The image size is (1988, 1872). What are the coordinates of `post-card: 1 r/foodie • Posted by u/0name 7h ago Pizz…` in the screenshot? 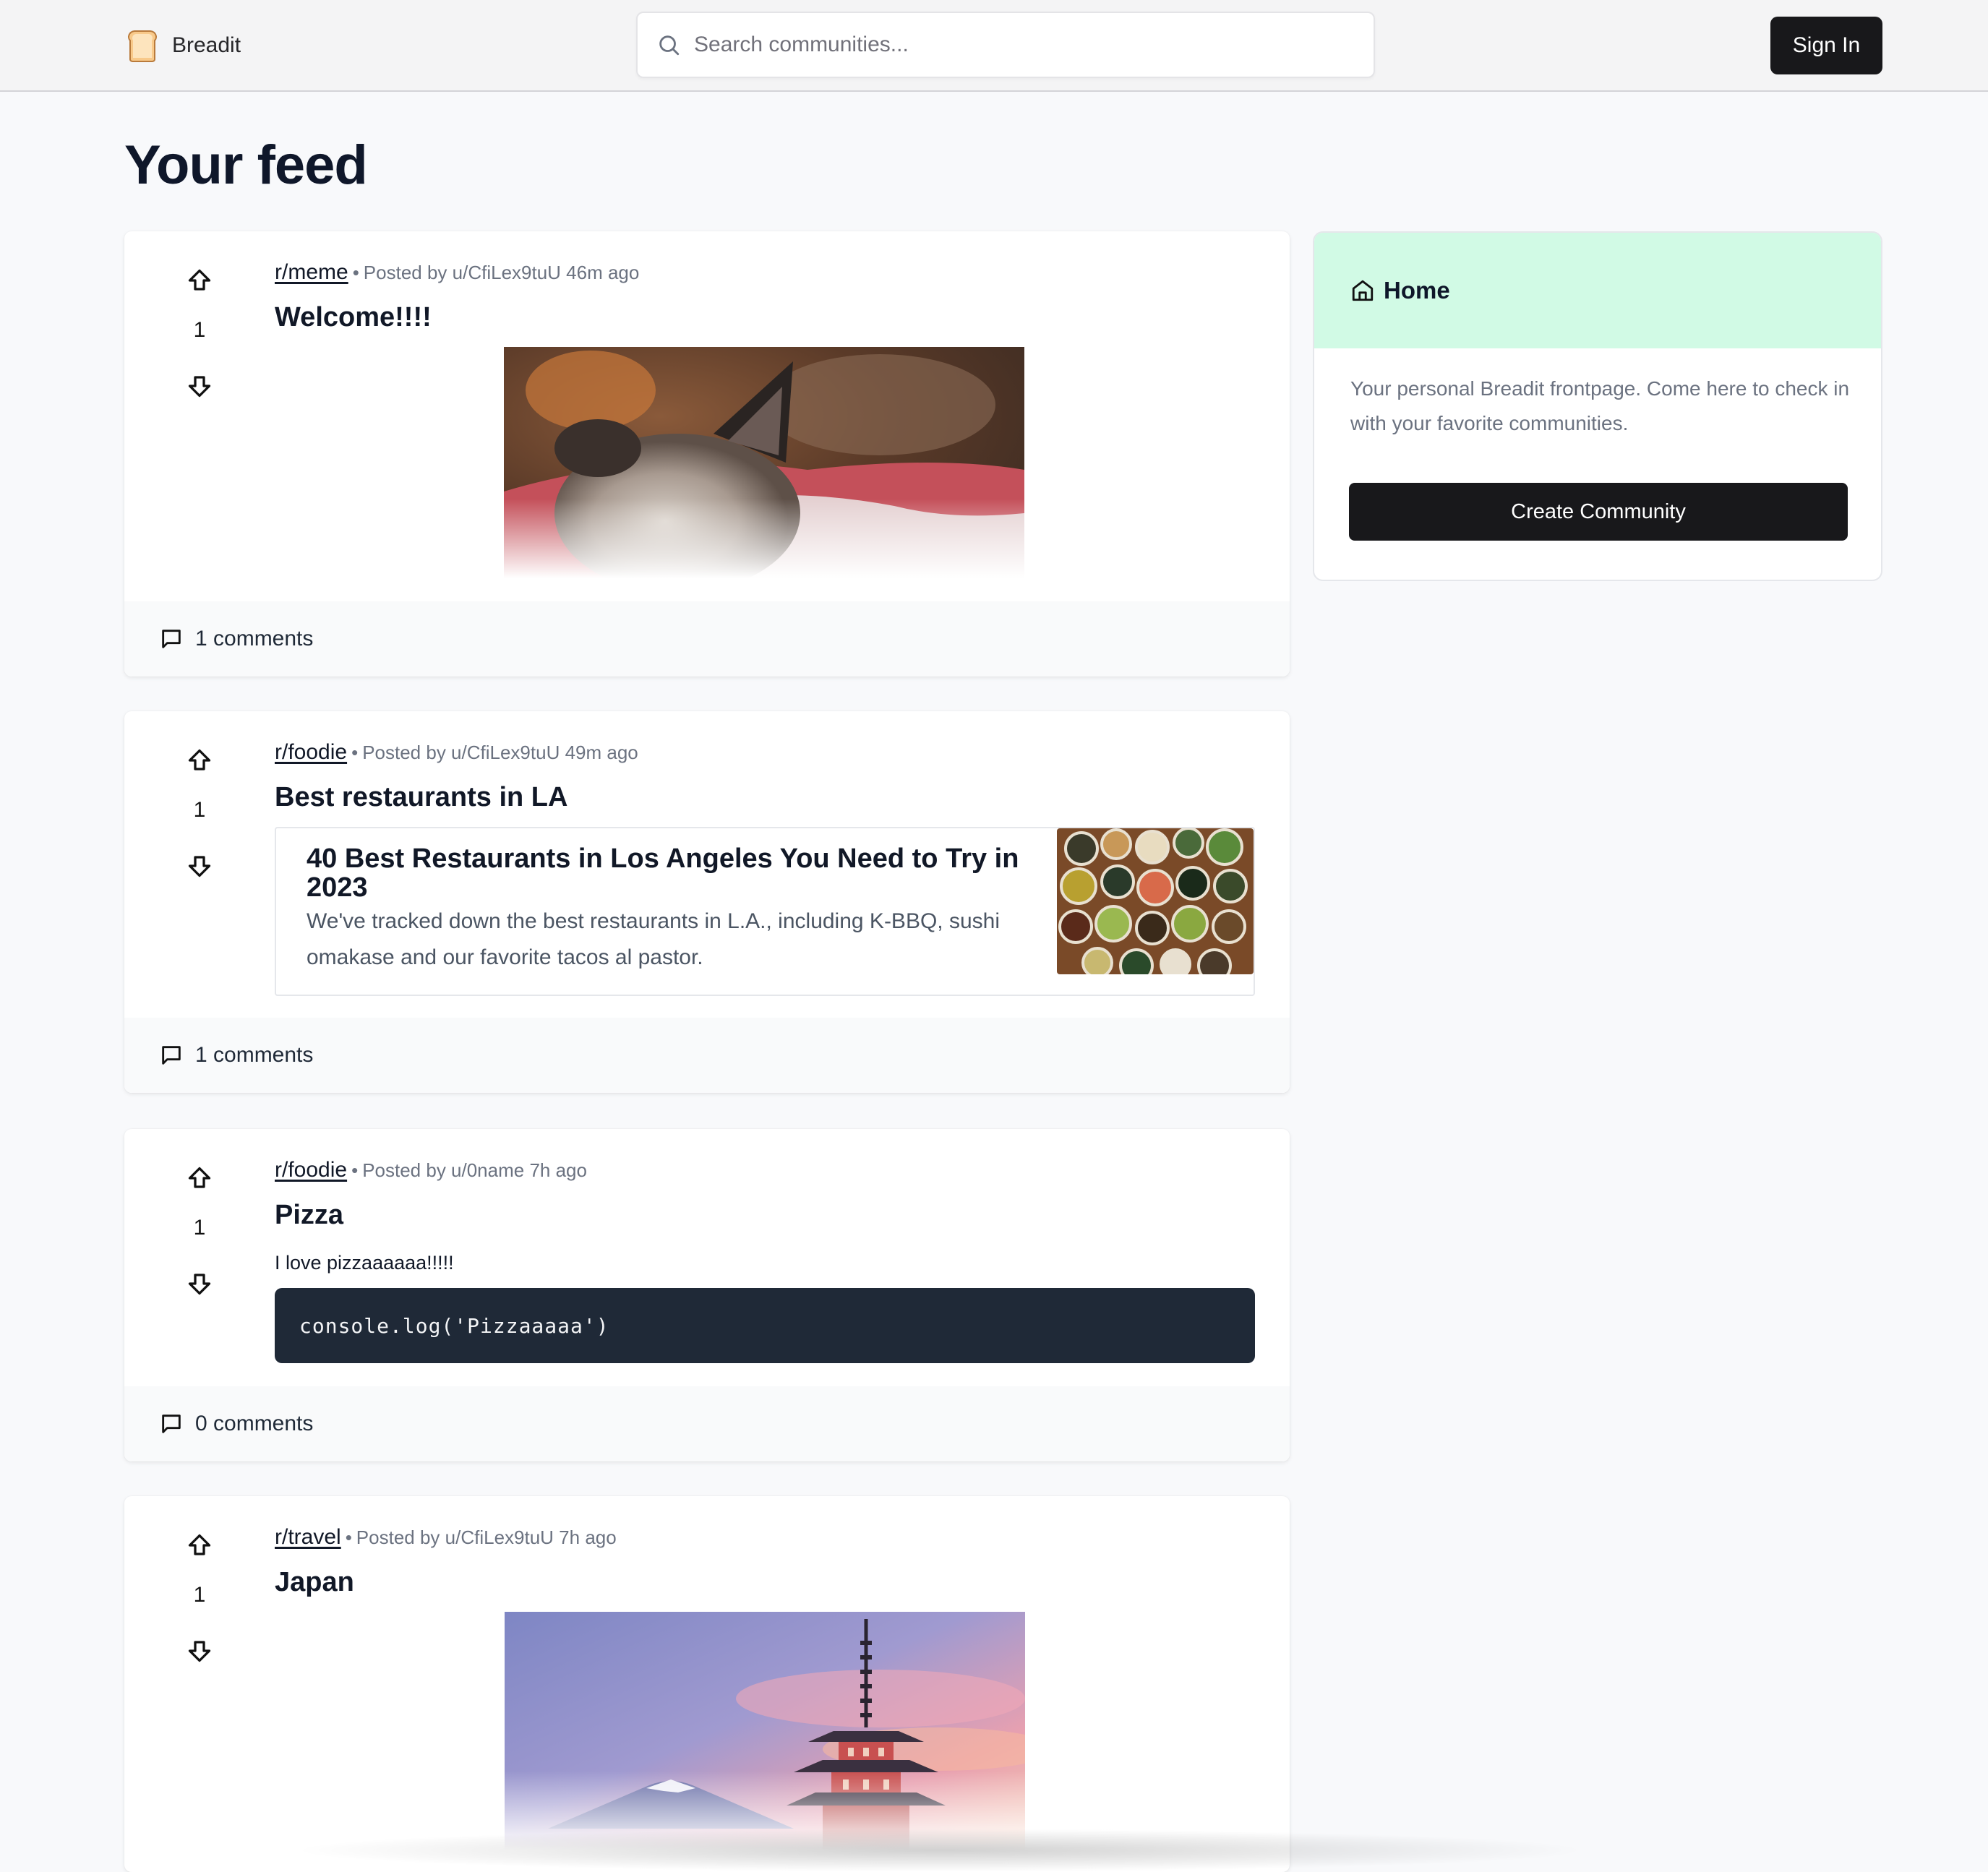 It's located at (707, 1295).